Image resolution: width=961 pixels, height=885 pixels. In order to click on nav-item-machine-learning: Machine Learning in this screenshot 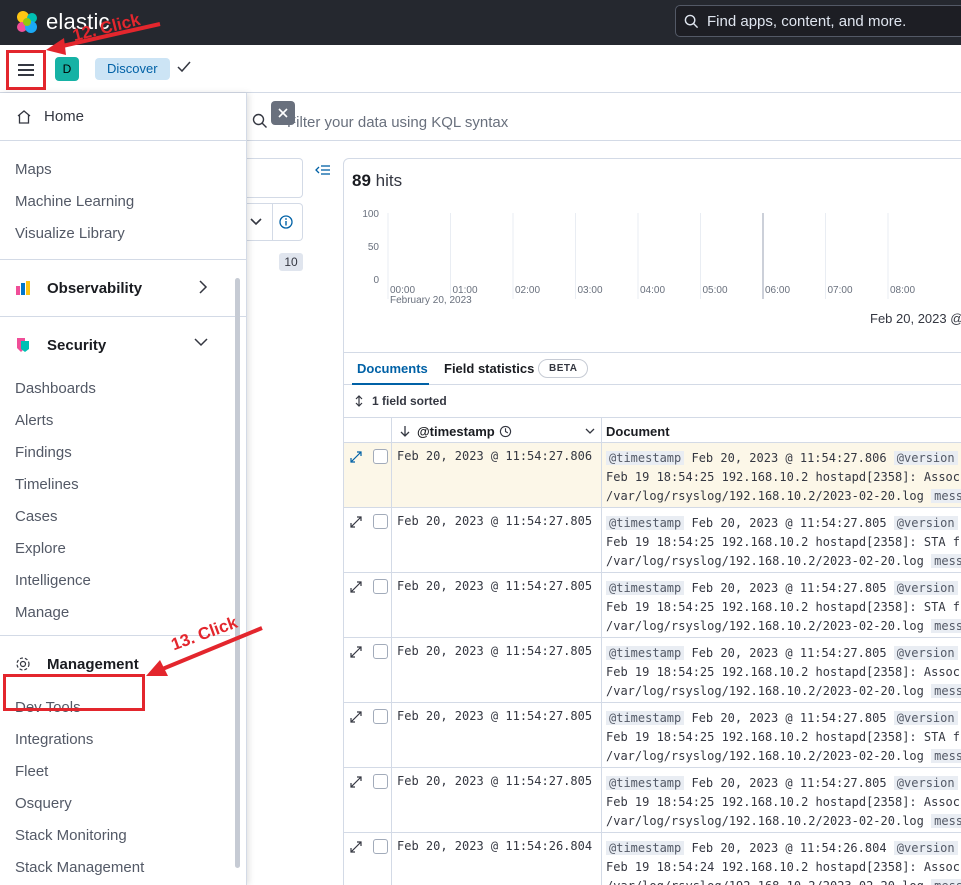, I will do `click(123, 202)`.